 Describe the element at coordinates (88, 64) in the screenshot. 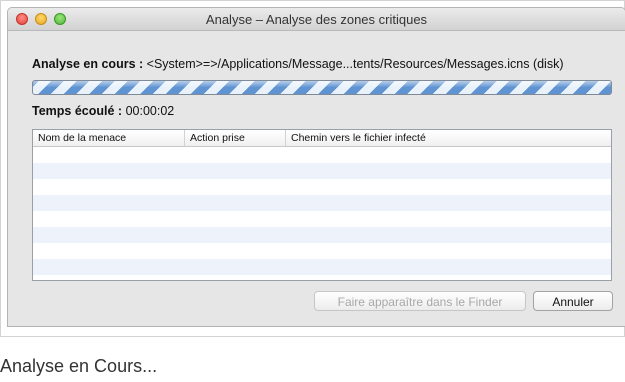

I see `scan-status-label: Analyse en cours :` at that location.